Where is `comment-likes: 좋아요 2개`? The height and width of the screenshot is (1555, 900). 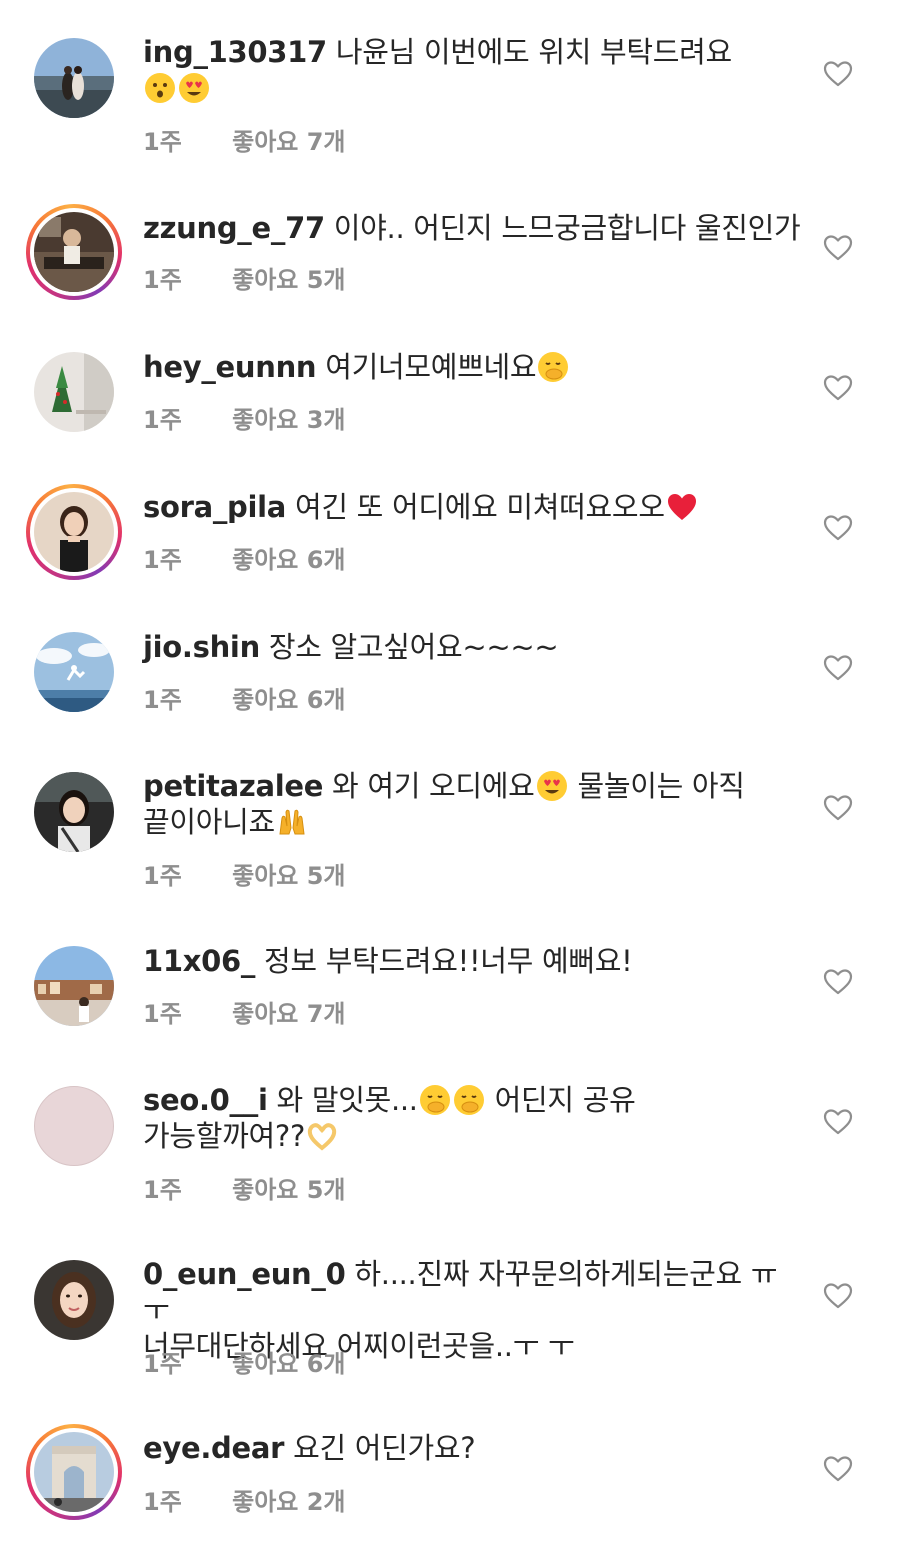
comment-likes: 좋아요 2개 is located at coordinates (288, 1502).